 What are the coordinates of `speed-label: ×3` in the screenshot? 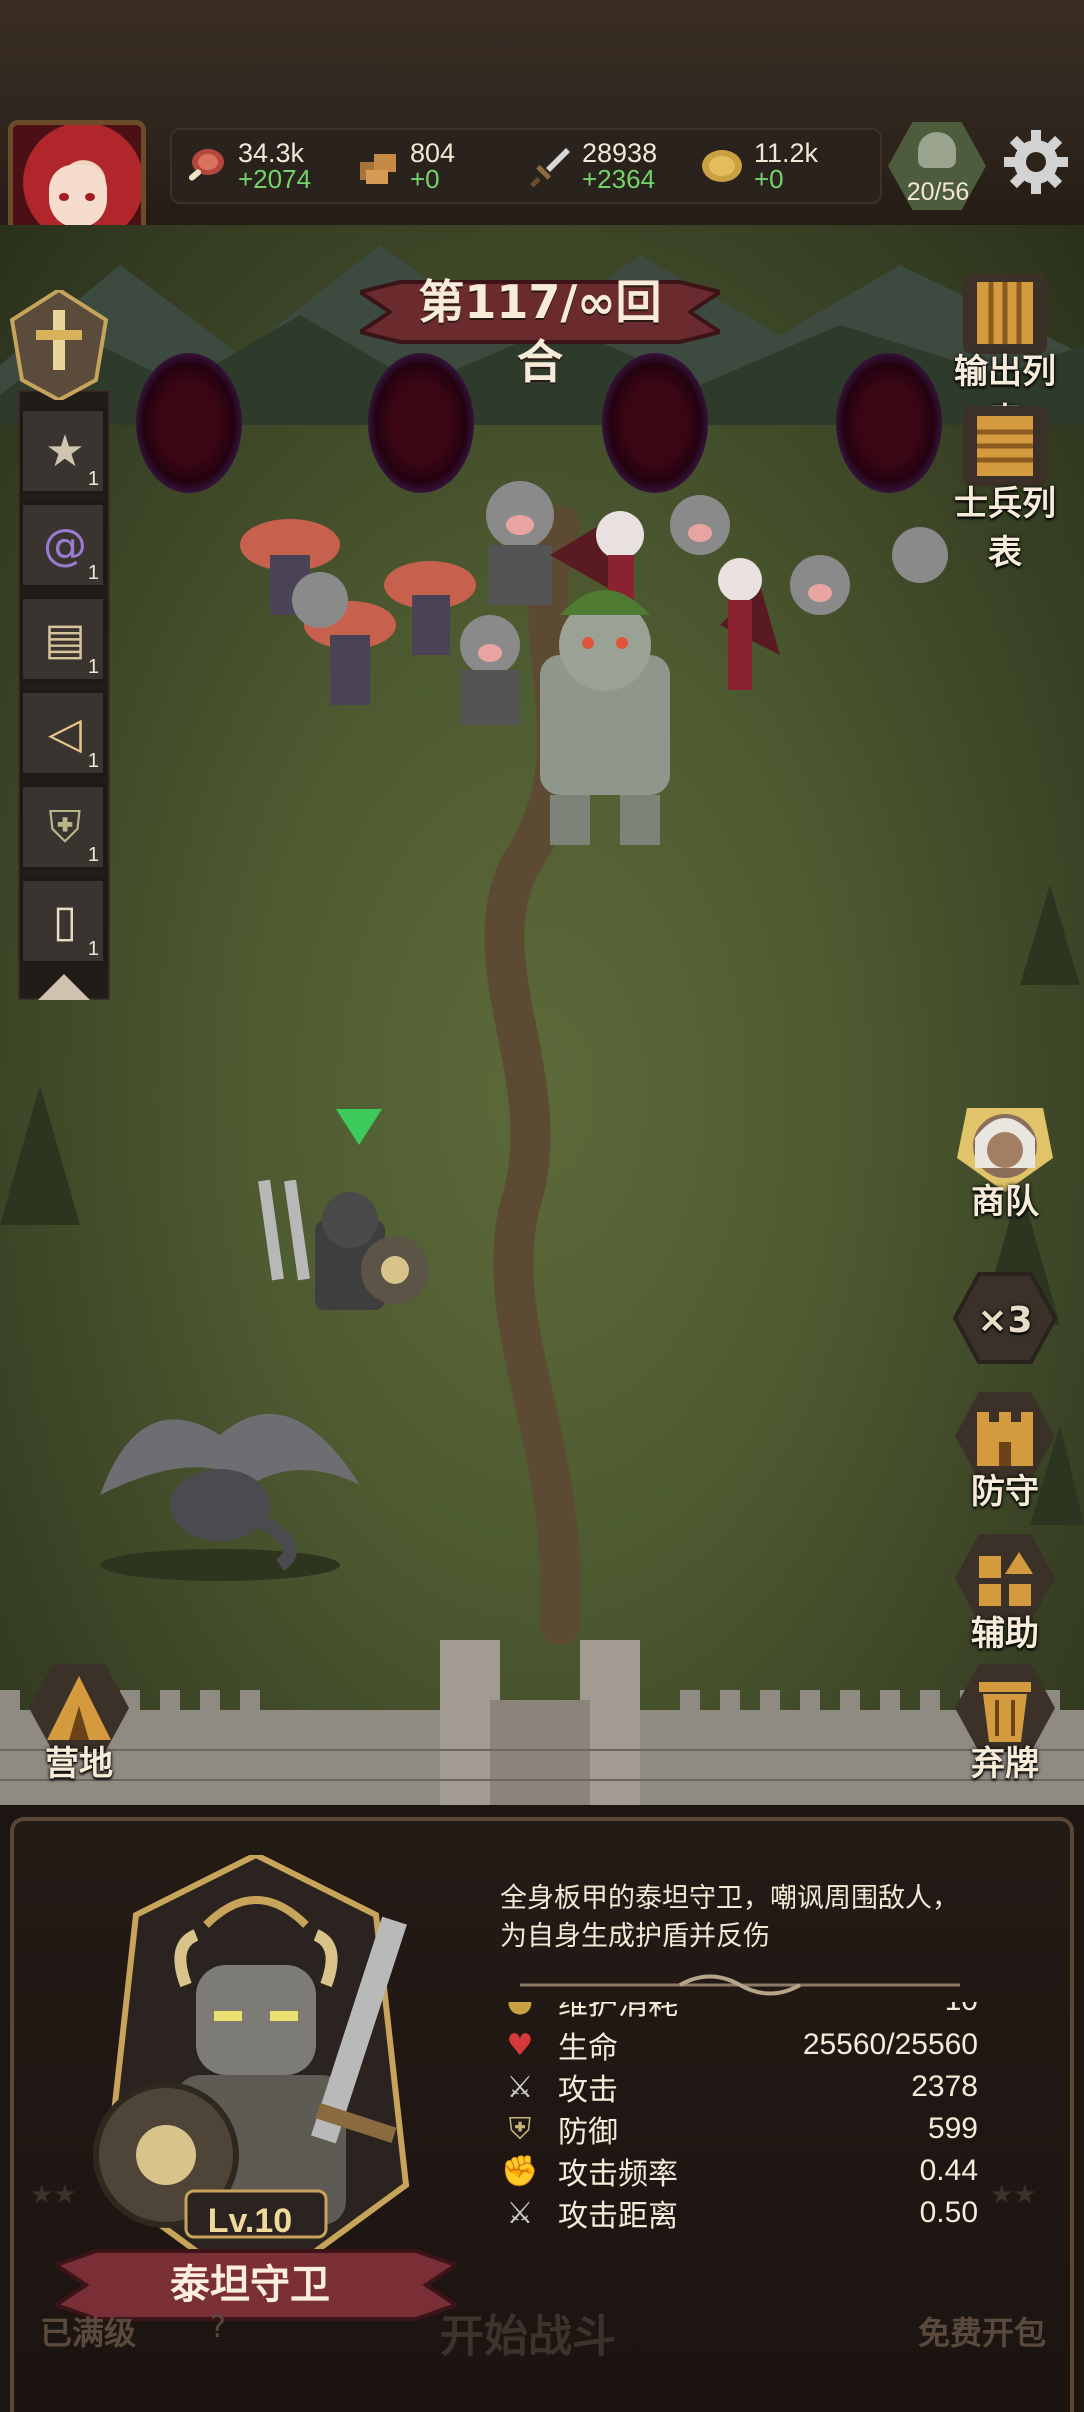 It's located at (1005, 1320).